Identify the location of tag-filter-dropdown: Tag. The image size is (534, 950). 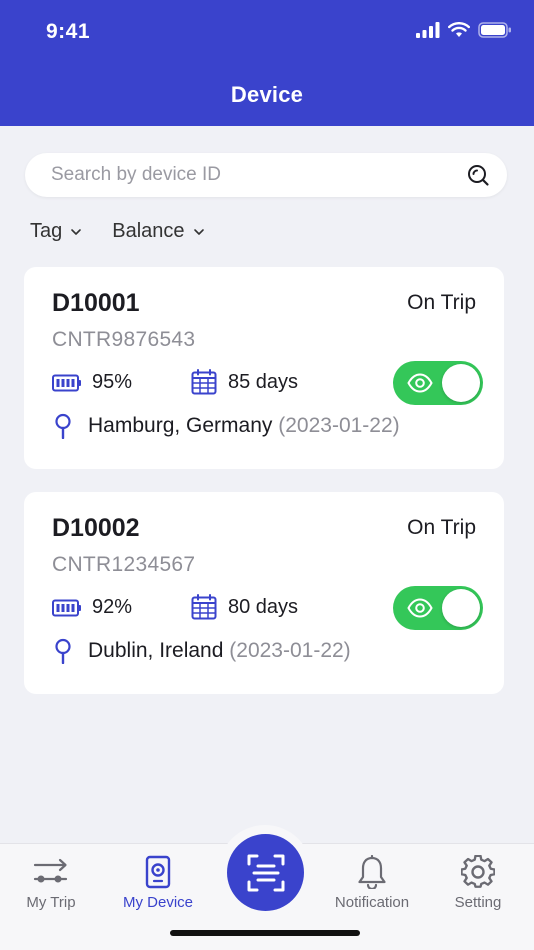
(56, 231).